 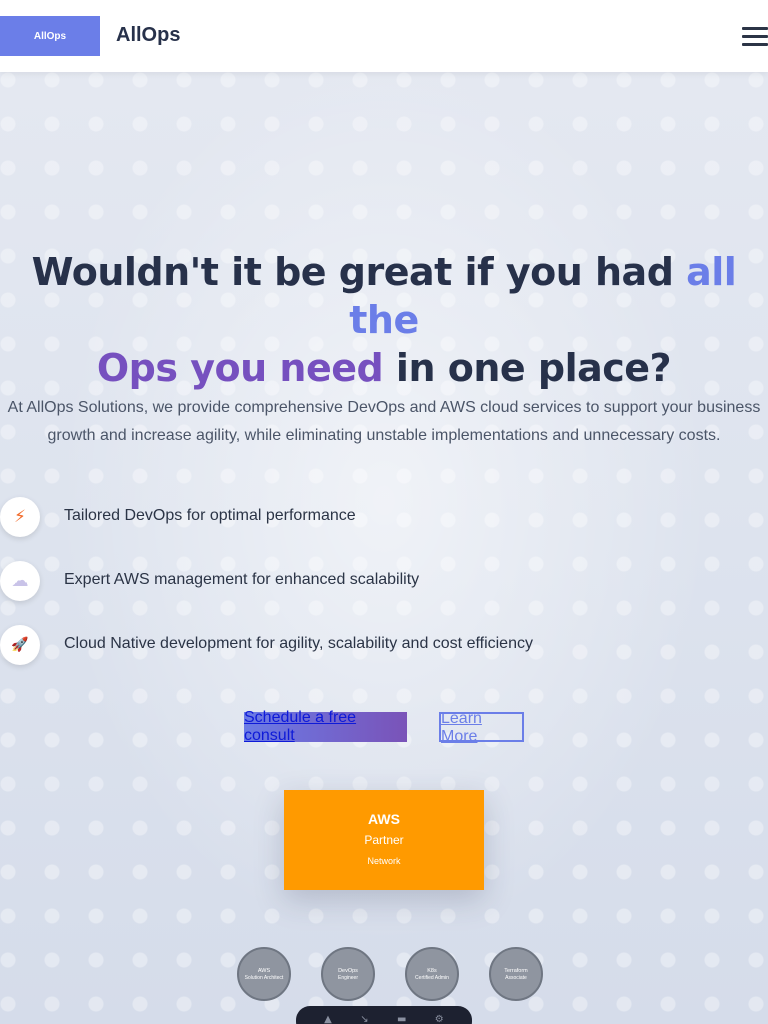 I want to click on rocket-icon: 🚀, so click(x=20, y=645).